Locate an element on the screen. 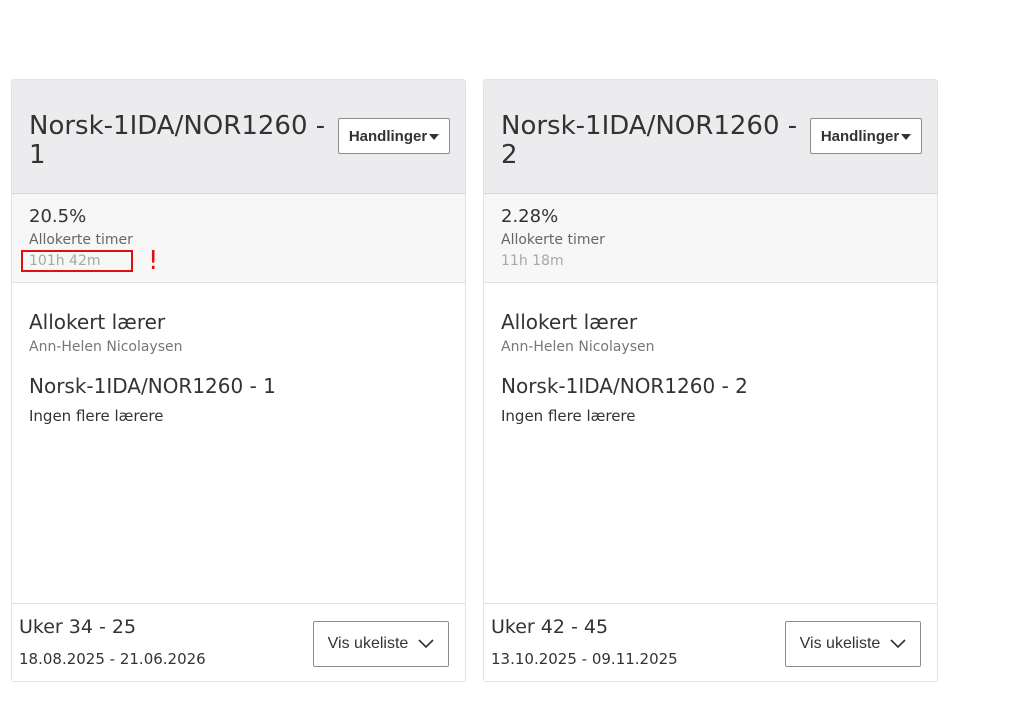 The width and height of the screenshot is (1009, 711). group-name: Norsk-1IDA/NOR1260 - 1 is located at coordinates (152, 386).